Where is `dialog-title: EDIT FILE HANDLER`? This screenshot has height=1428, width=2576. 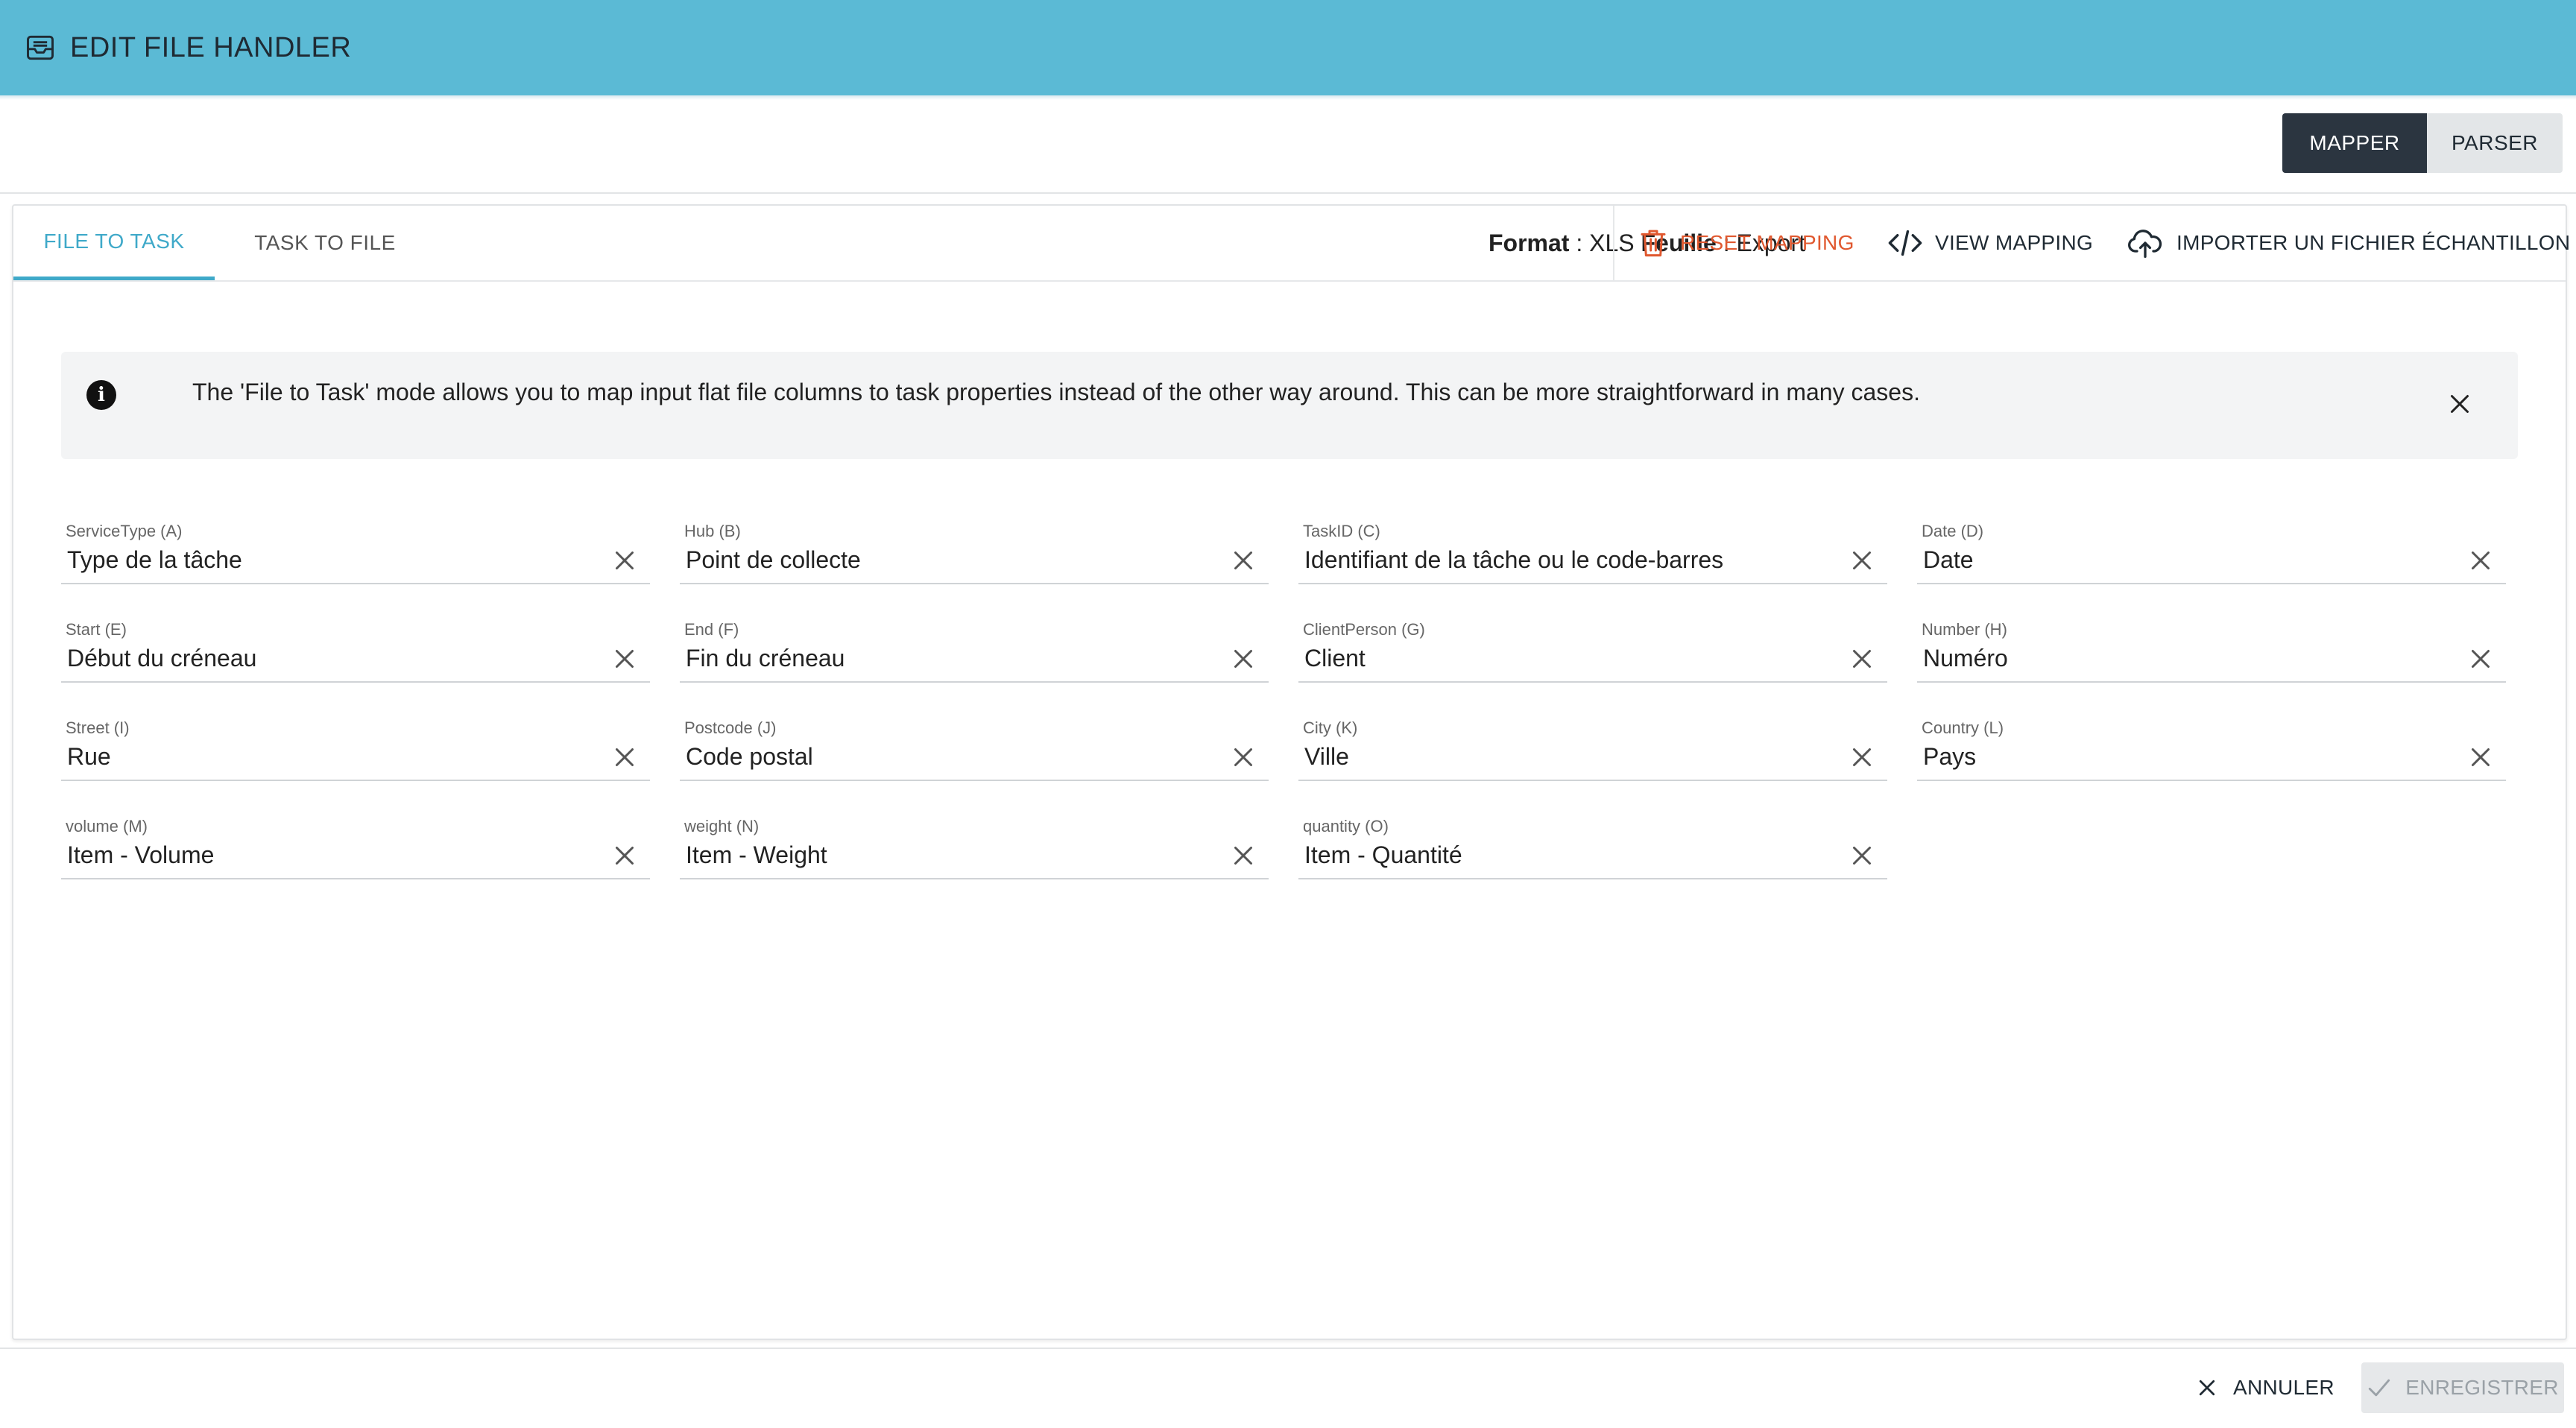
dialog-title: EDIT FILE HANDLER is located at coordinates (211, 47).